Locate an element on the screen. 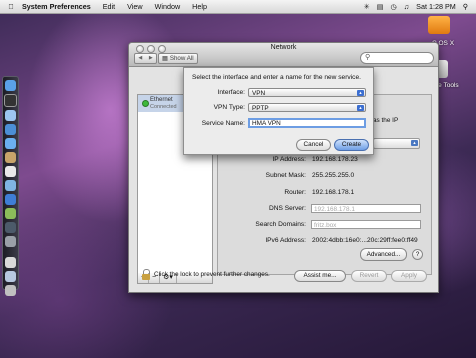  desktop-label-2: re Tools is located at coordinates (447, 85).